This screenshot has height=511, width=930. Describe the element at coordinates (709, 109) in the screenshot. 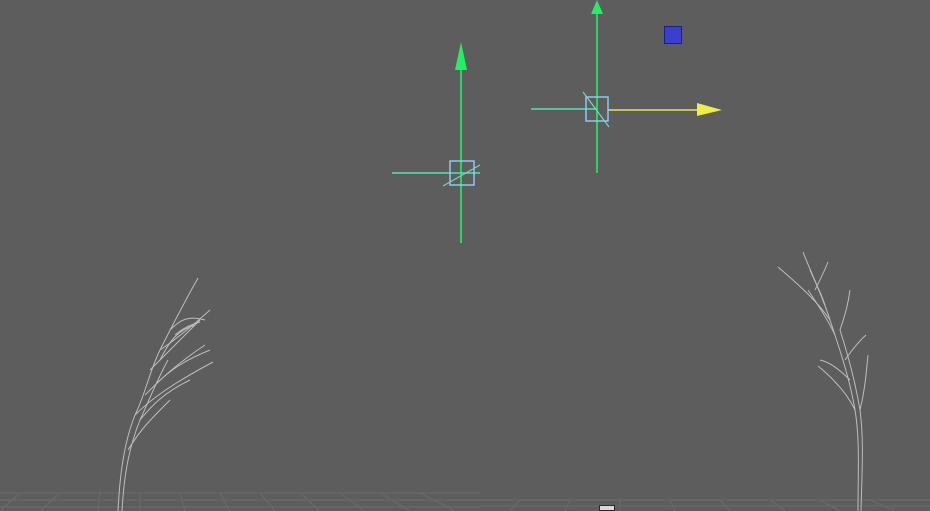

I see `x-axis-arrow-icon` at that location.